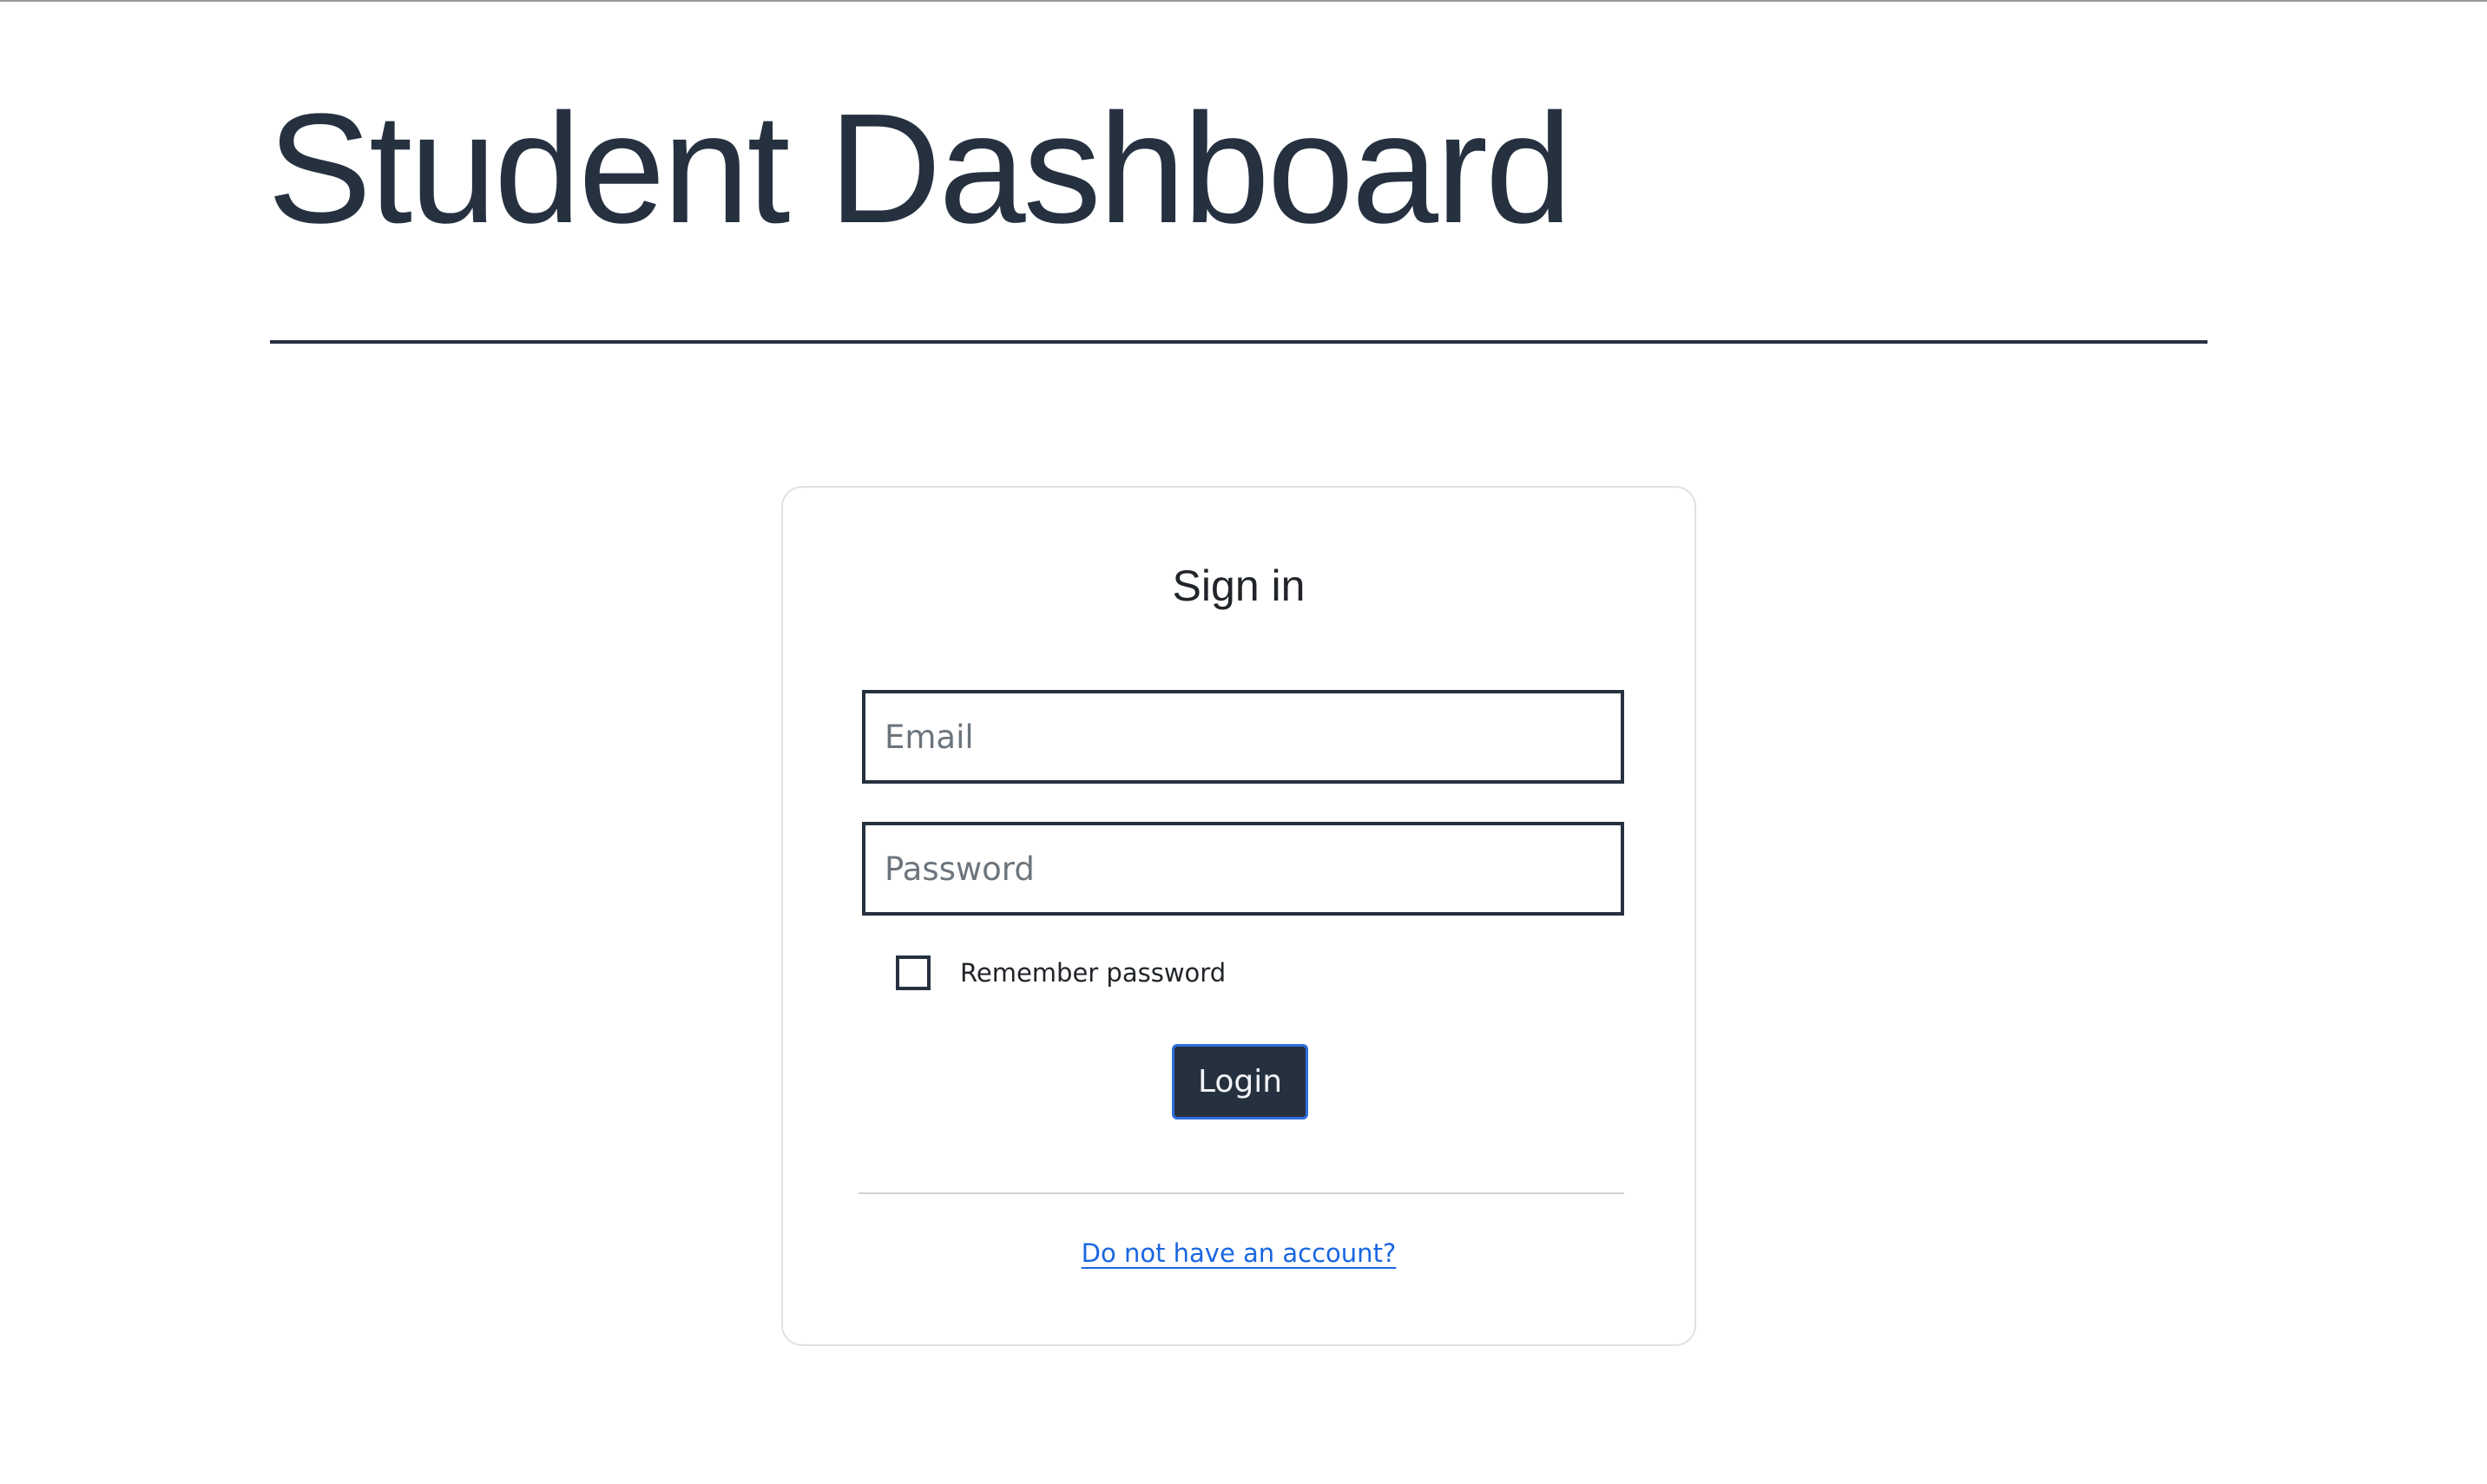 This screenshot has width=2487, height=1484. Describe the element at coordinates (1243, 737) in the screenshot. I see `email-field` at that location.